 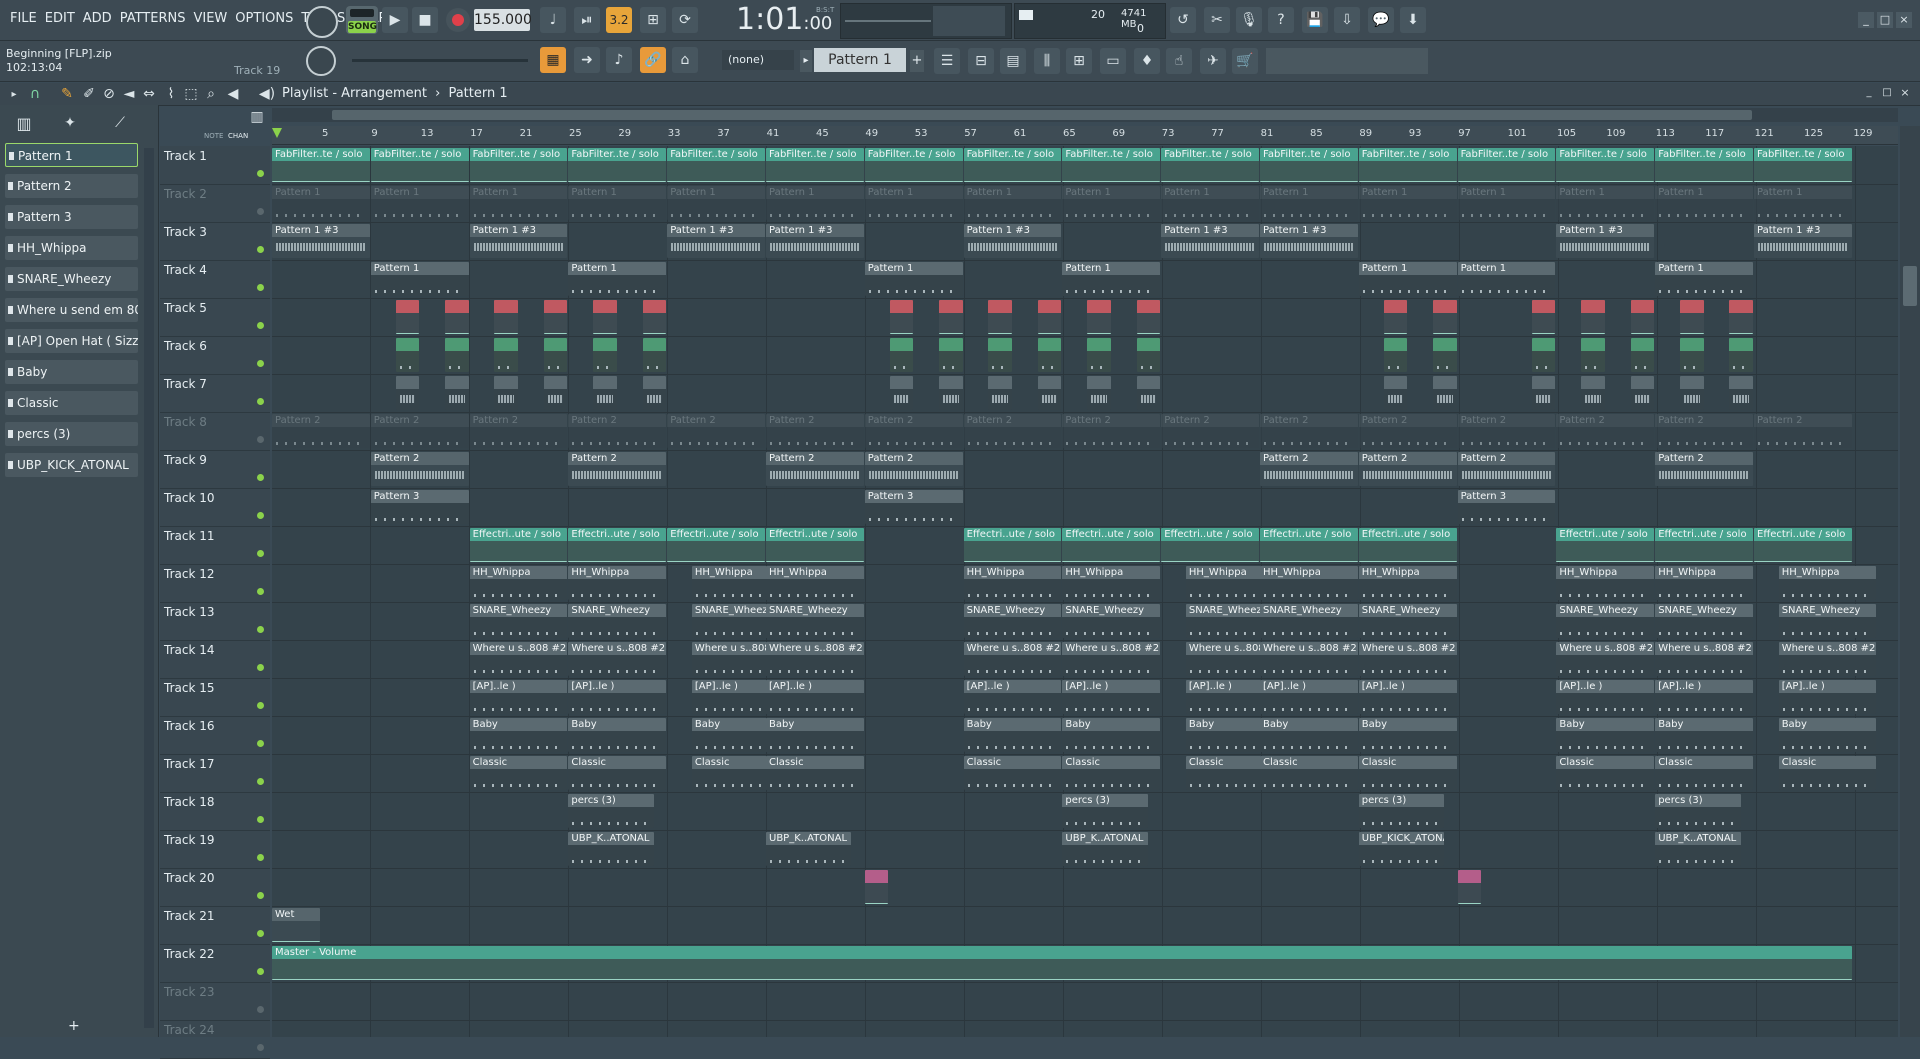 I want to click on picker-item: Pattern 3, so click(x=71, y=217).